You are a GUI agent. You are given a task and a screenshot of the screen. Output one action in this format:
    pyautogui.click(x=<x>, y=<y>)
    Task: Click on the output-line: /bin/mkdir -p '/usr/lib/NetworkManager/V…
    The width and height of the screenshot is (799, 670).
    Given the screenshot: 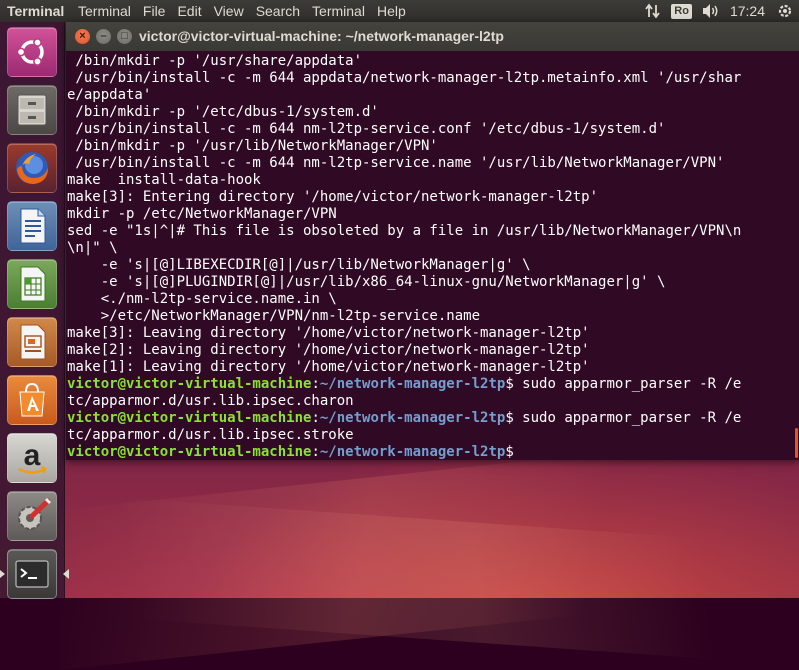 What is the action you would take?
    pyautogui.click(x=252, y=146)
    